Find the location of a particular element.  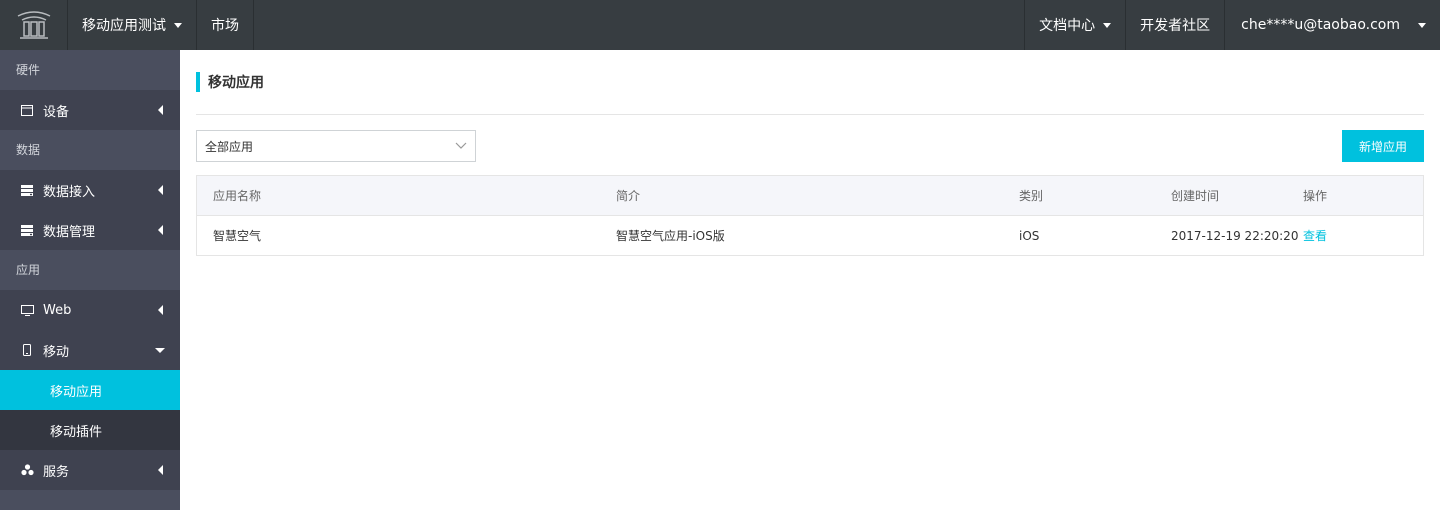

sidebar-section-data: 数据 is located at coordinates (28, 150).